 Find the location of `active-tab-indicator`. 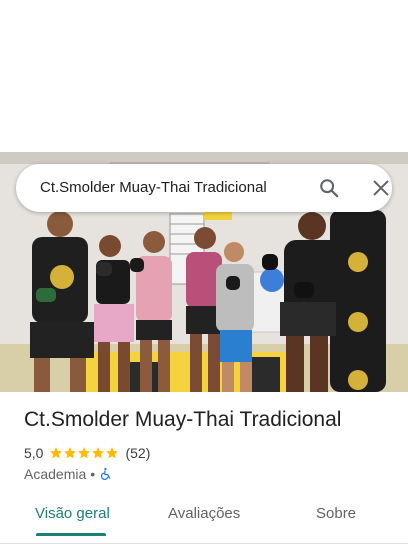

active-tab-indicator is located at coordinates (71, 534).